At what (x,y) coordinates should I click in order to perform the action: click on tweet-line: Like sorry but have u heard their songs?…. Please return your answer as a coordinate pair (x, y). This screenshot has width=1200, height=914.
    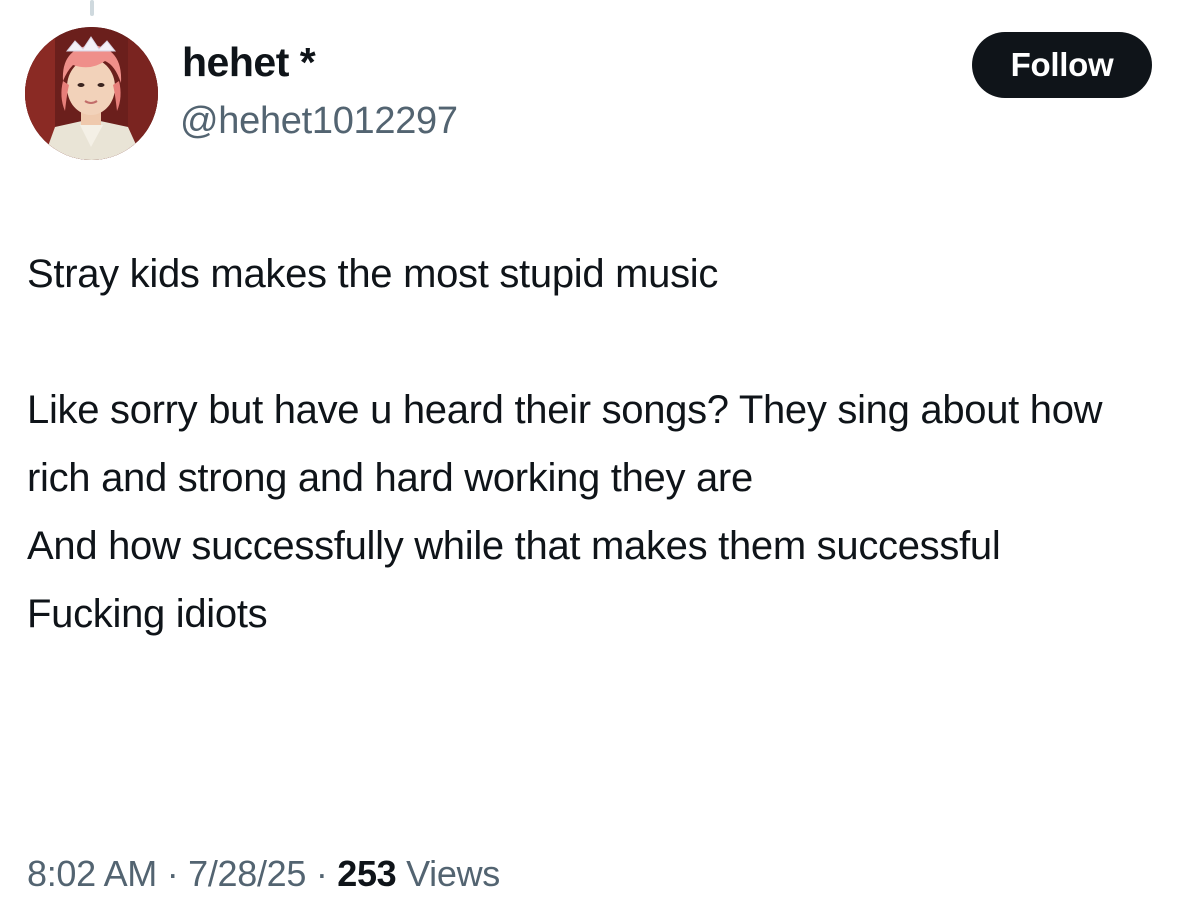
    Looking at the image, I should click on (565, 444).